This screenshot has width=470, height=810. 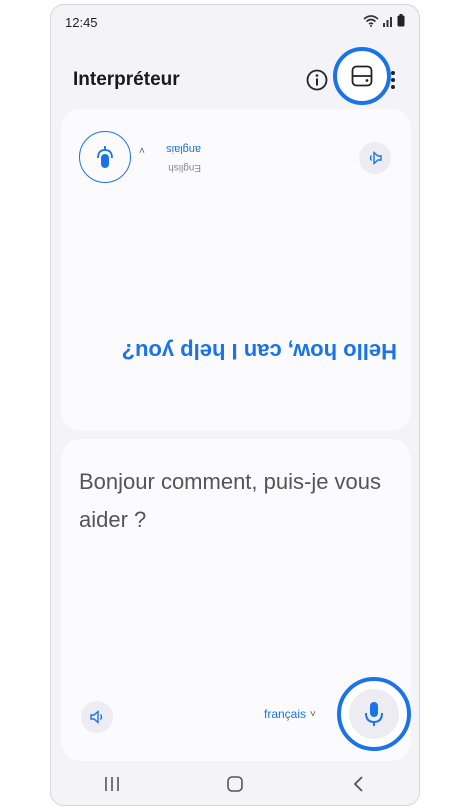 I want to click on home-icon, so click(x=235, y=784).